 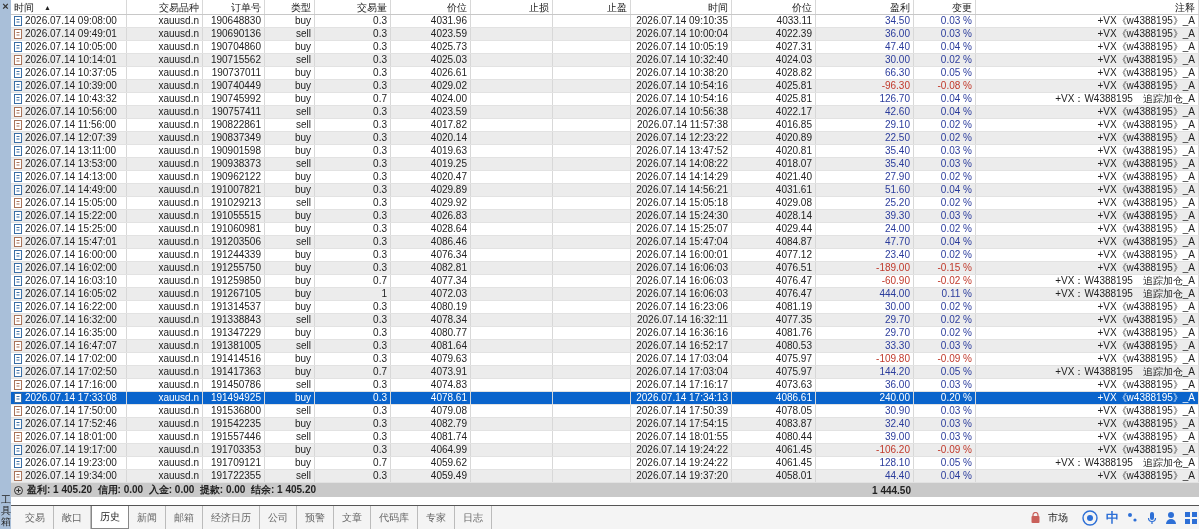 What do you see at coordinates (605, 99) in the screenshot?
I see `table-row: 2026.07.14 10:43:32 xauusd.n 190745992 buy 0.7 4024.00 2026.07.14 10:54:16 4025.81 126.70 0.04 % +VX：W4388195 追踪加仓_A` at bounding box center [605, 99].